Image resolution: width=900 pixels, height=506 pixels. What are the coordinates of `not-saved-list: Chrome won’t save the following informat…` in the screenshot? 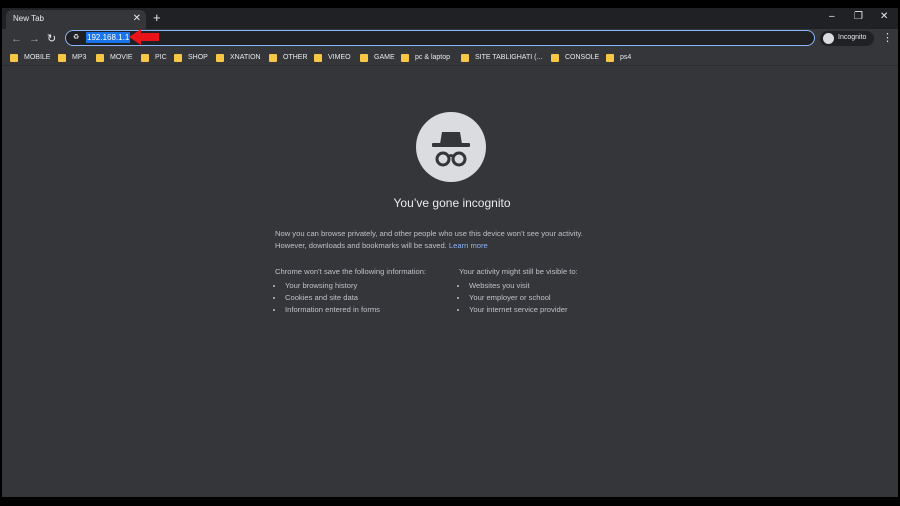 It's located at (365, 291).